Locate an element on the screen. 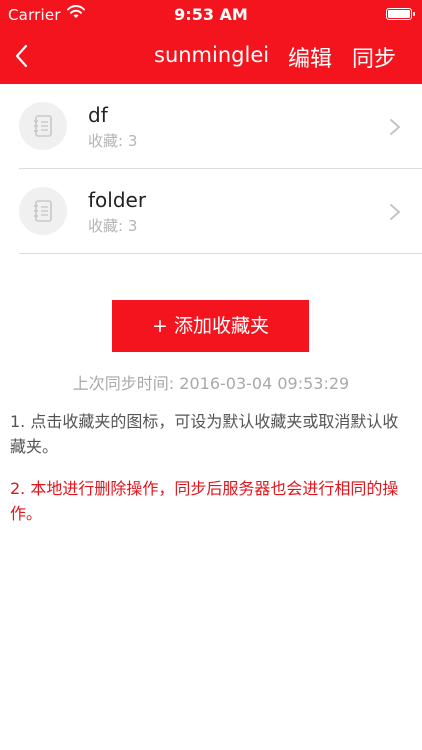  divider is located at coordinates (220, 253).